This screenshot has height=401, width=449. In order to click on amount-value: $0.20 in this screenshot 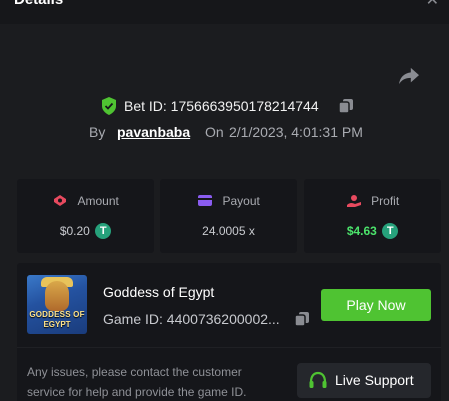, I will do `click(74, 231)`.